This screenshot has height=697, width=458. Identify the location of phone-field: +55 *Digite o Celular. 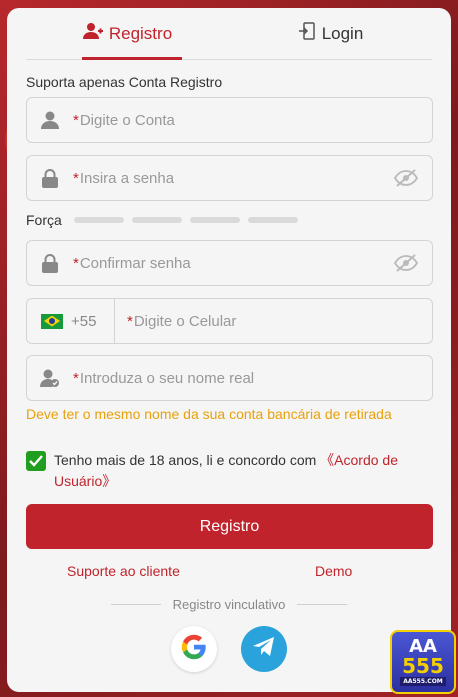
(229, 321).